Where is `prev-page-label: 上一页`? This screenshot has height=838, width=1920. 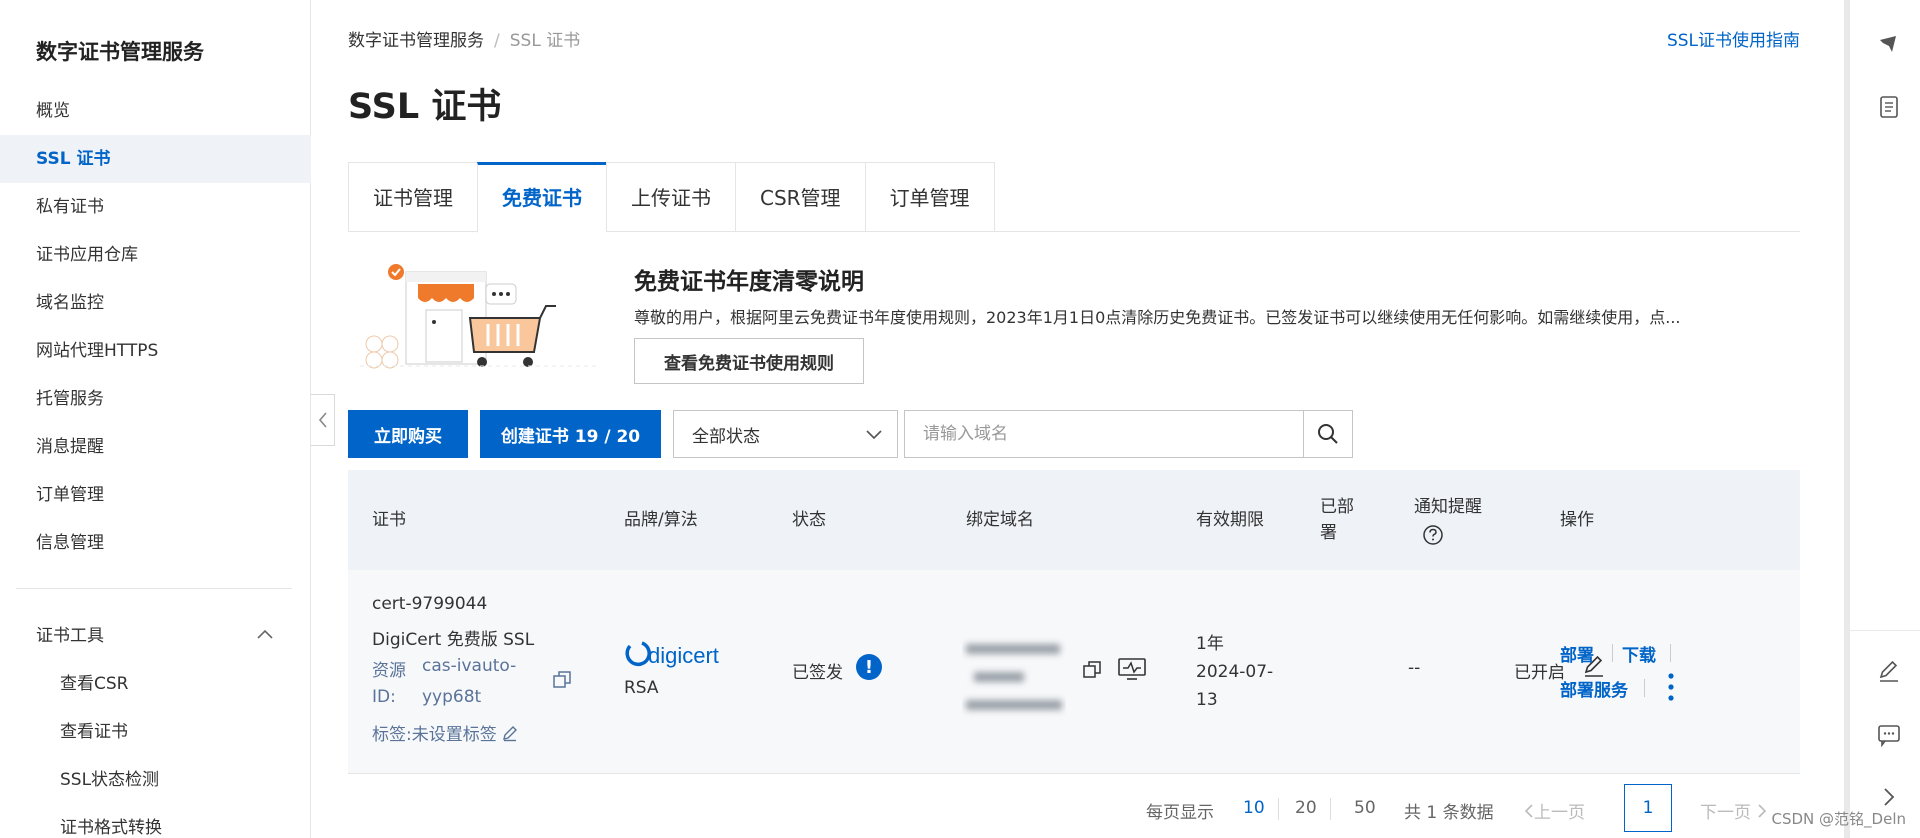 prev-page-label: 上一页 is located at coordinates (1559, 813).